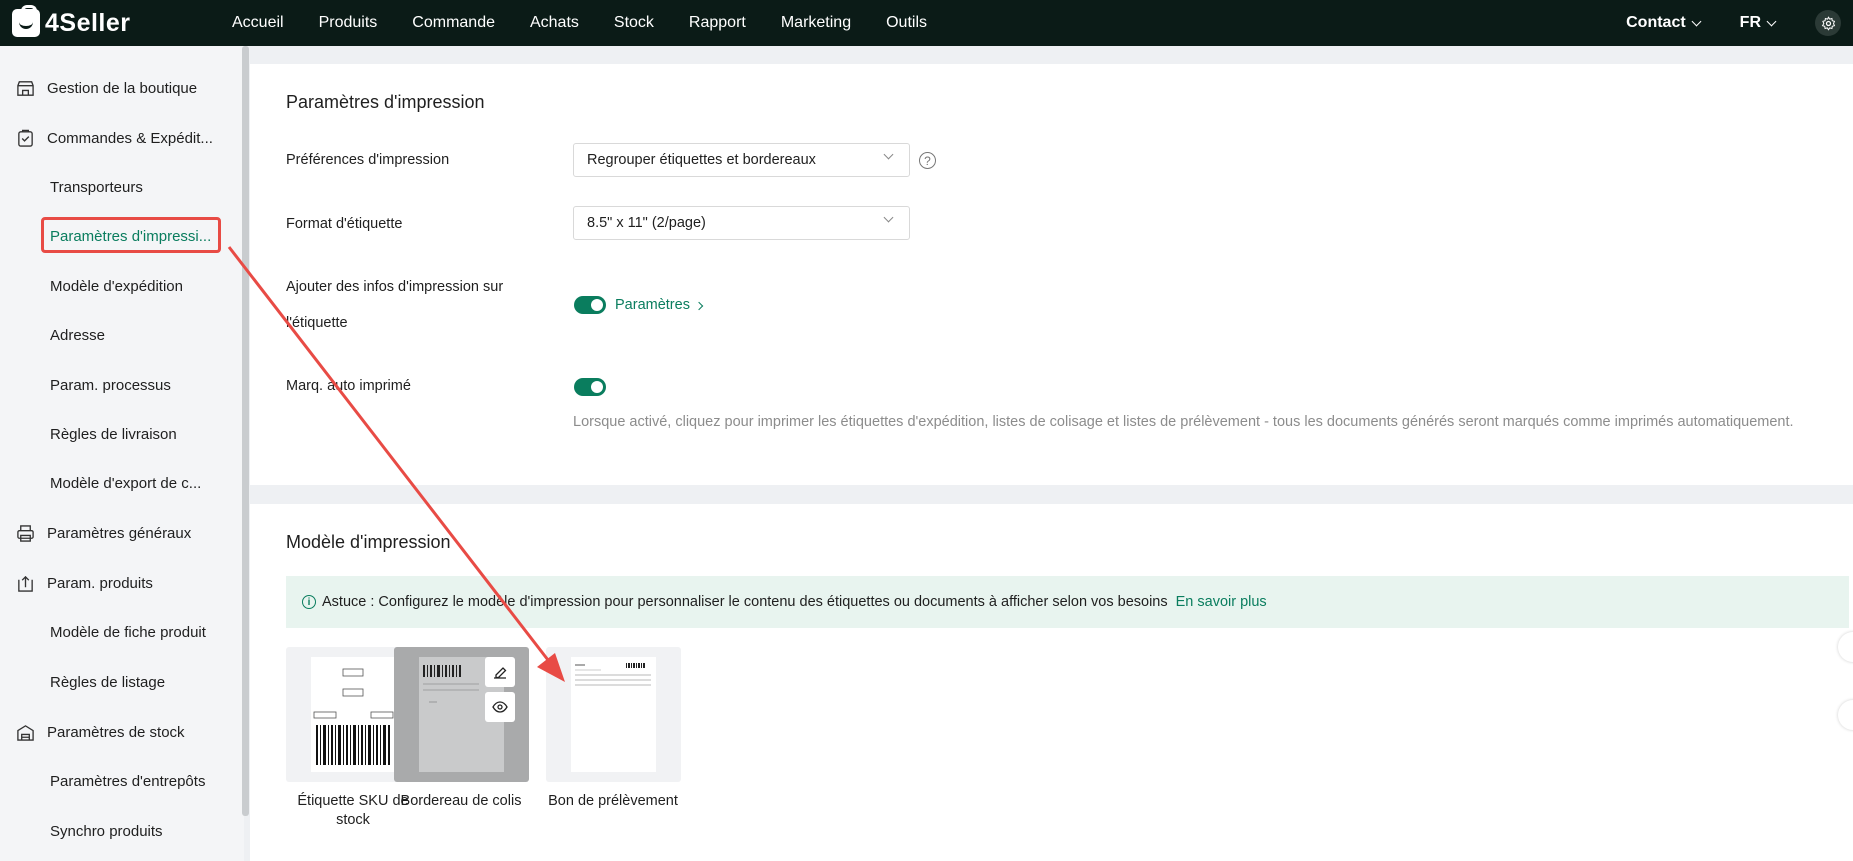 This screenshot has height=861, width=1853. I want to click on chevron-right-icon, so click(699, 306).